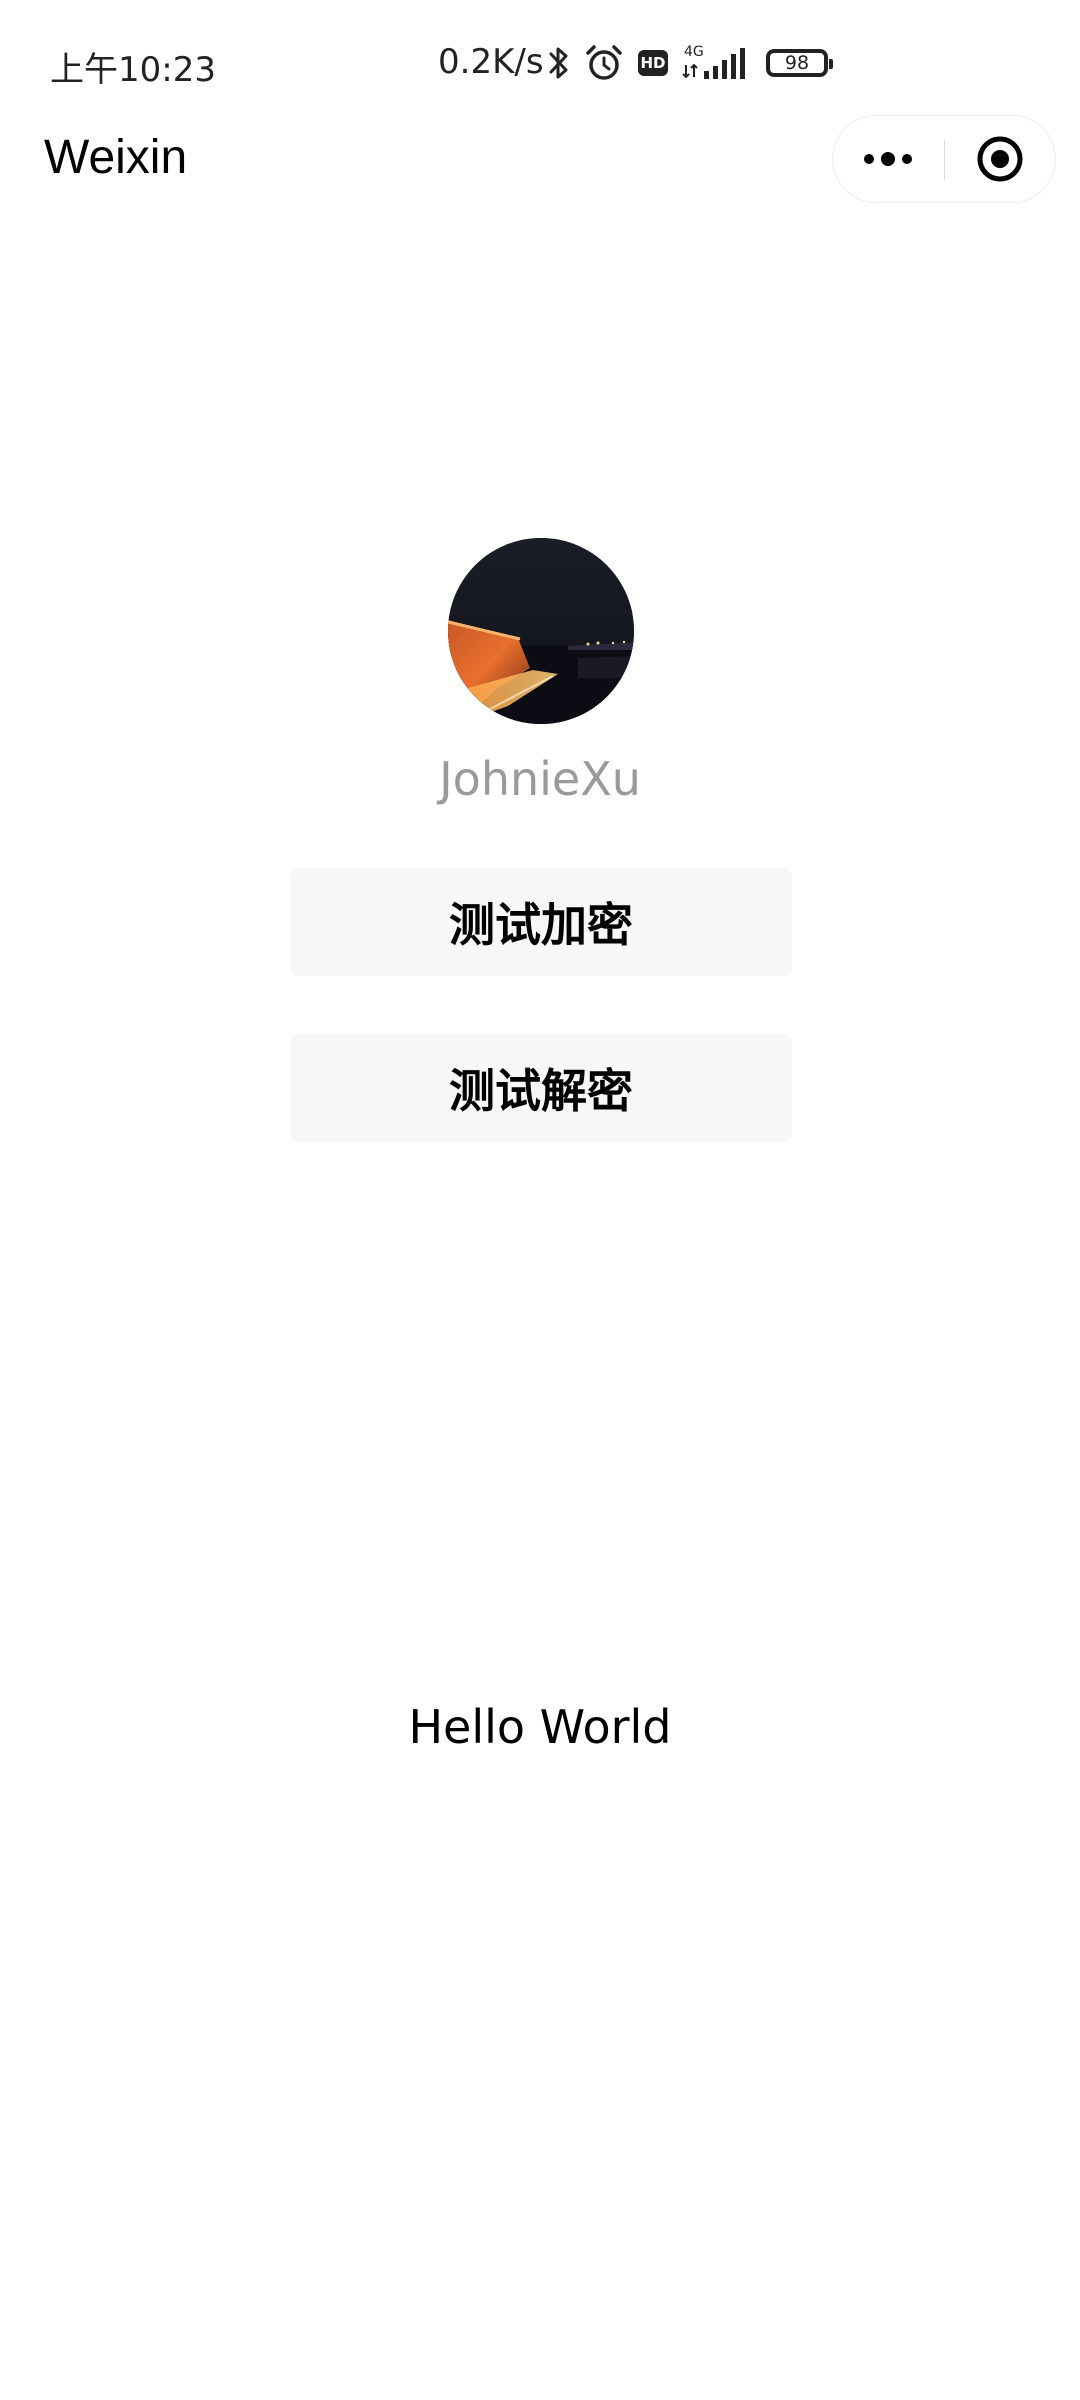  I want to click on status-time: 上午10:23, so click(133, 70).